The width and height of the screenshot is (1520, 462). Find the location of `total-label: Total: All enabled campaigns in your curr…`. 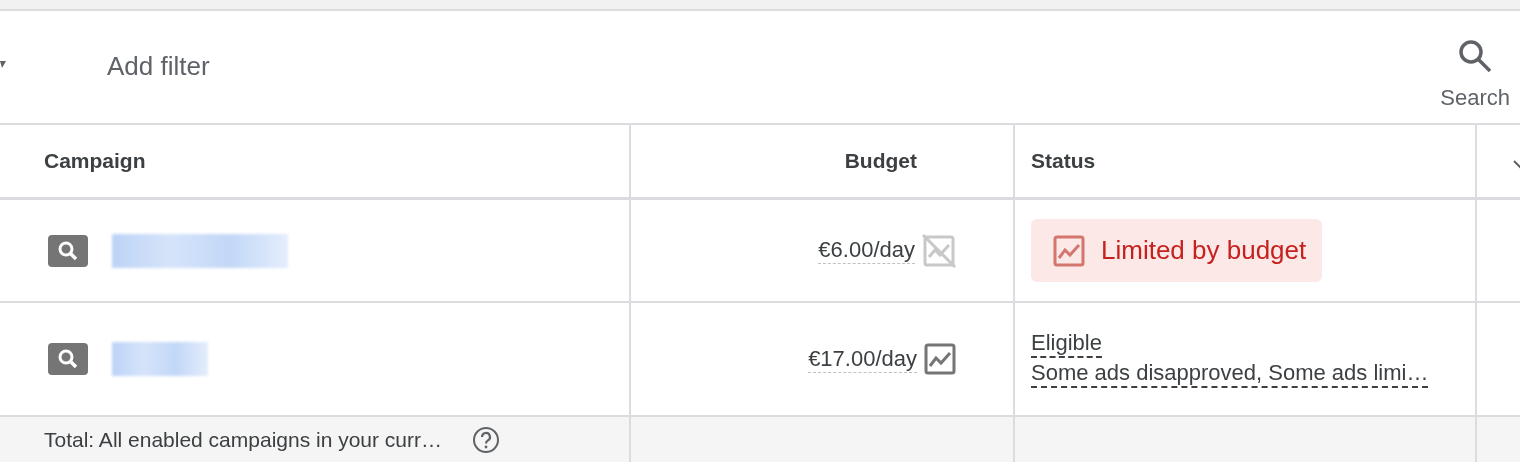

total-label: Total: All enabled campaigns in your curr… is located at coordinates (243, 439).